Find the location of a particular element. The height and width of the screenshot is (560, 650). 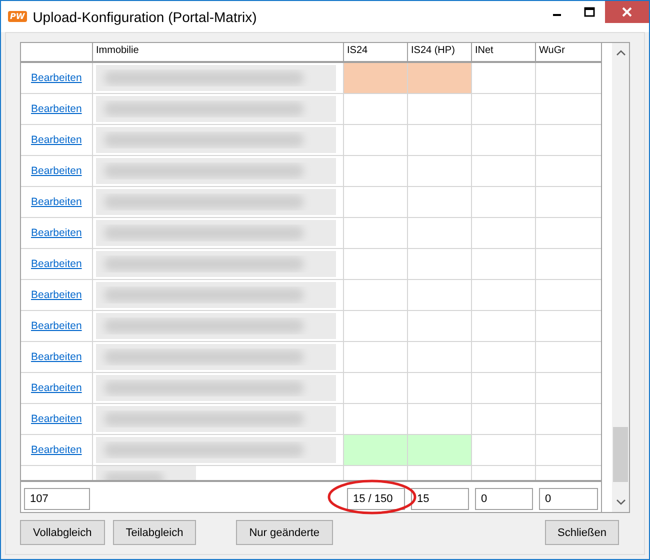

scrollbar is located at coordinates (620, 277).